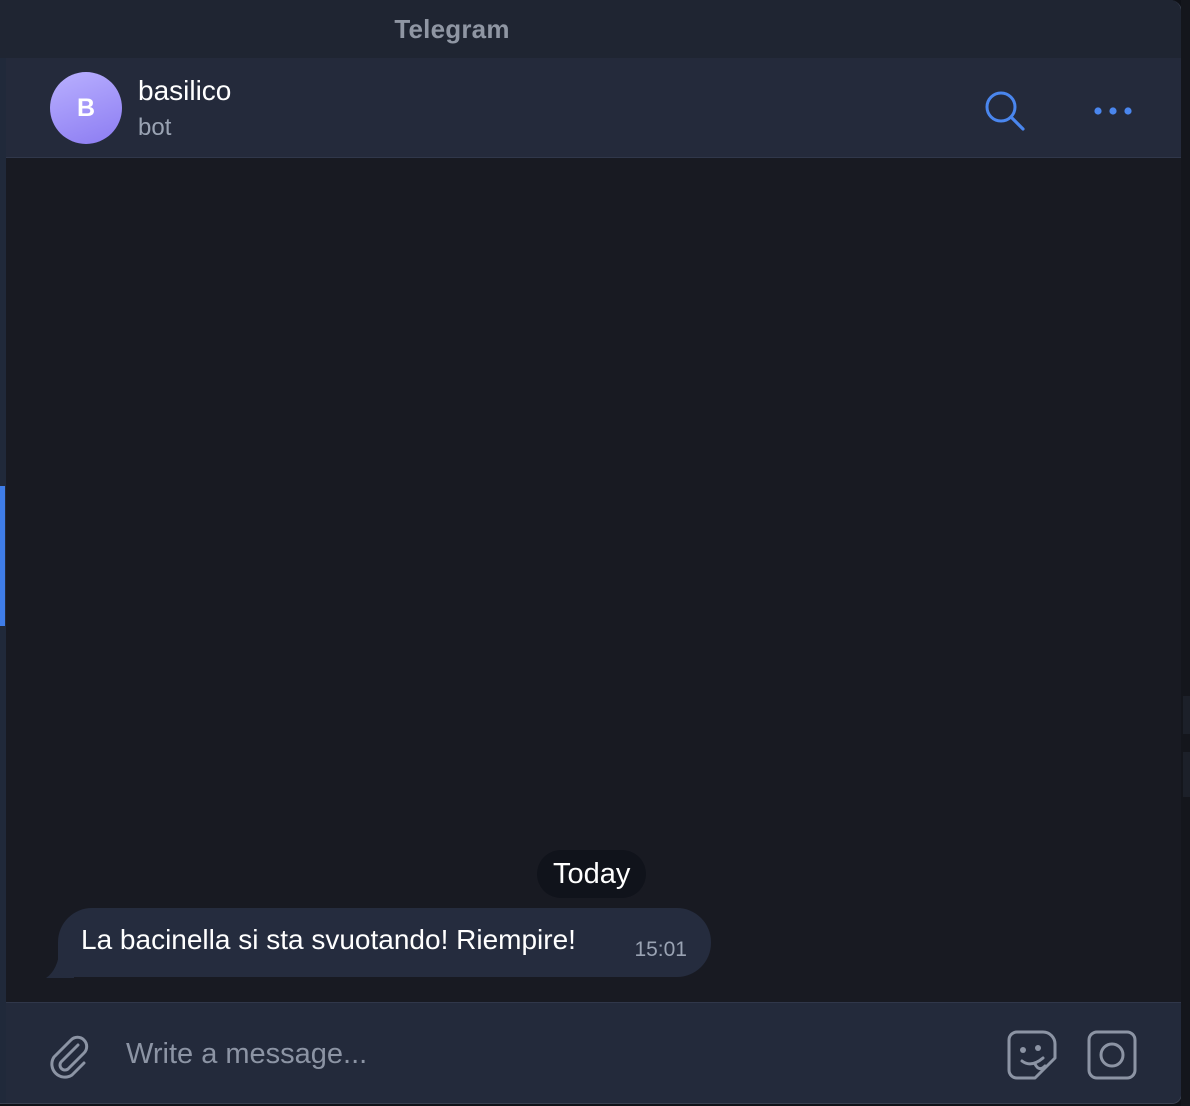 This screenshot has height=1106, width=1190. What do you see at coordinates (590, 29) in the screenshot?
I see `title-bar: Telegram` at bounding box center [590, 29].